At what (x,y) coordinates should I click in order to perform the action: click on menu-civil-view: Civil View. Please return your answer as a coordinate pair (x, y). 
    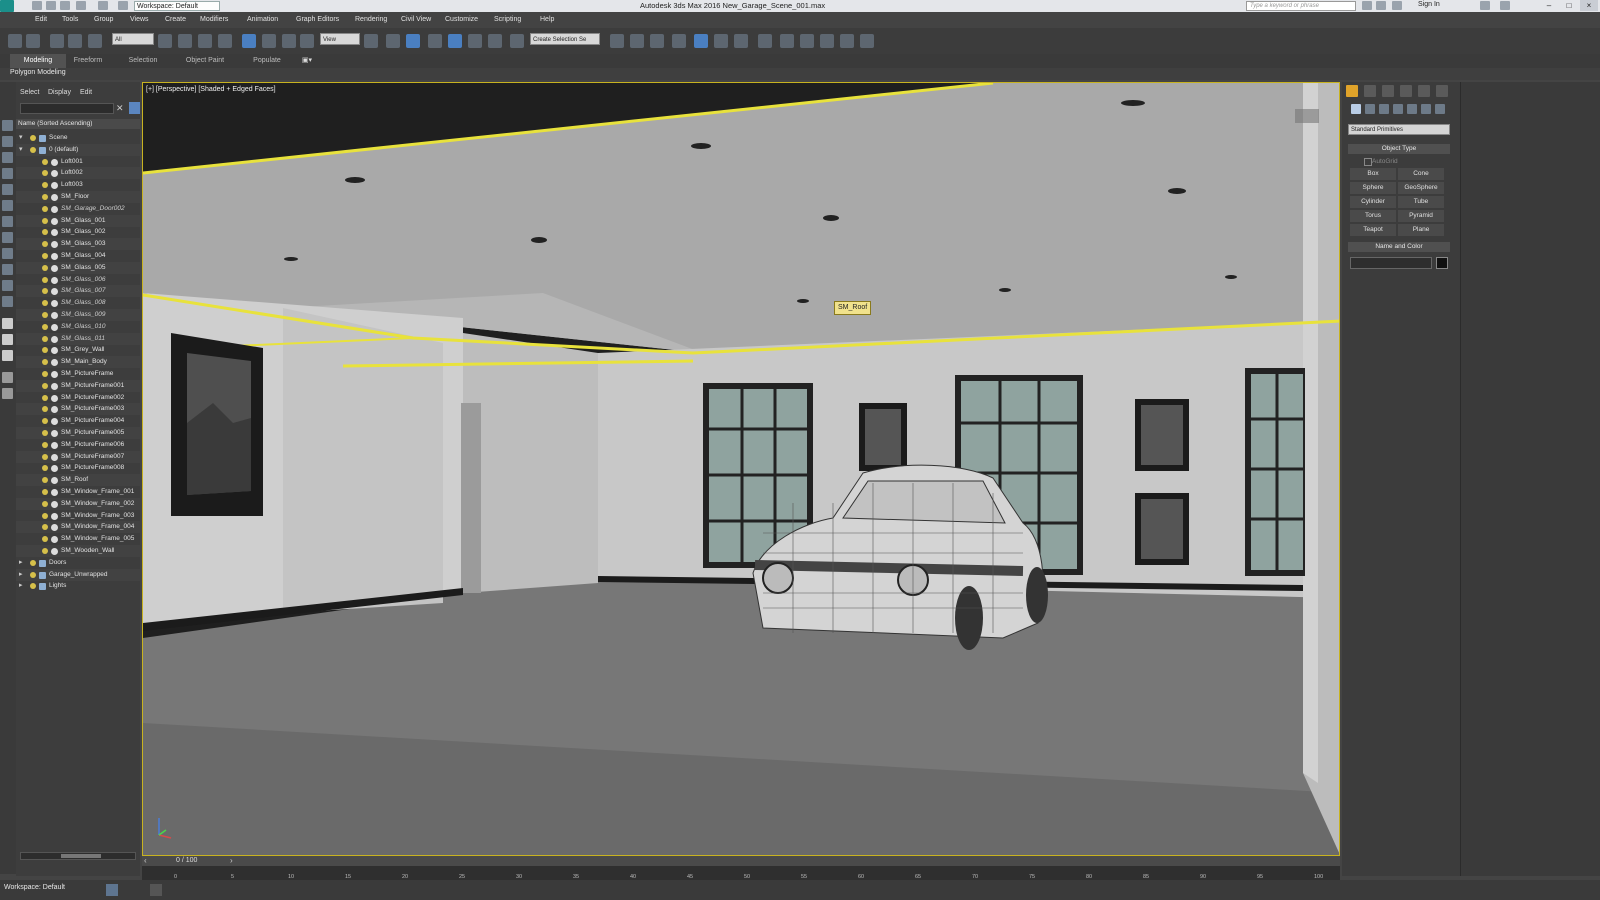
    Looking at the image, I should click on (416, 19).